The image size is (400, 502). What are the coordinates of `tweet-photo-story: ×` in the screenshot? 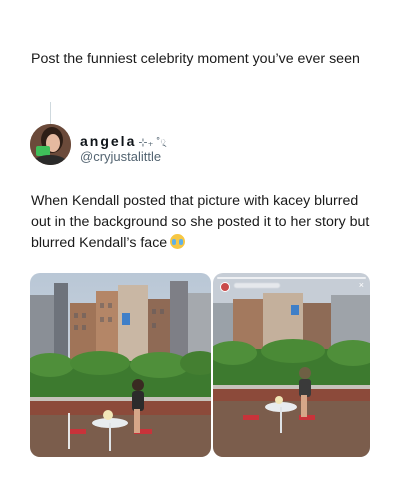 It's located at (291, 365).